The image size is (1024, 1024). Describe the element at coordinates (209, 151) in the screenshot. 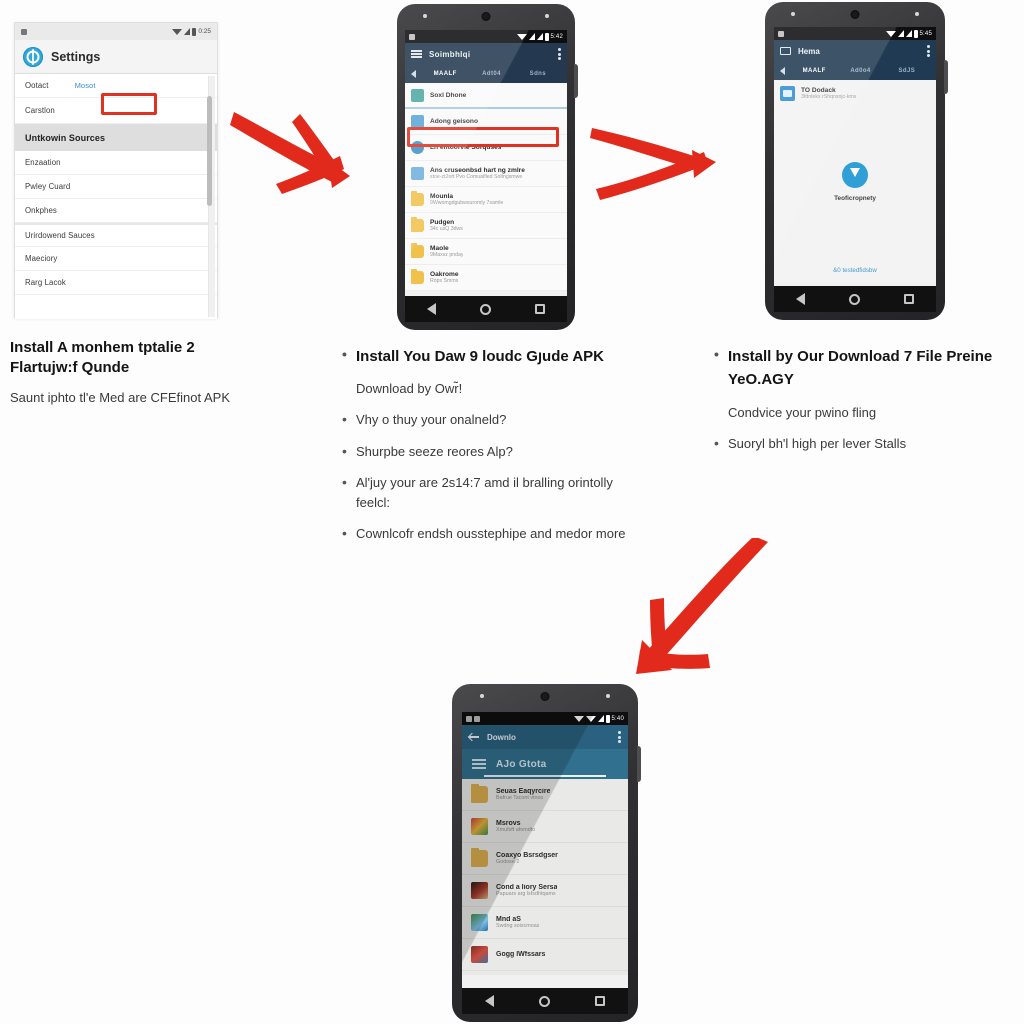

I see `scrollbar-thumb` at that location.